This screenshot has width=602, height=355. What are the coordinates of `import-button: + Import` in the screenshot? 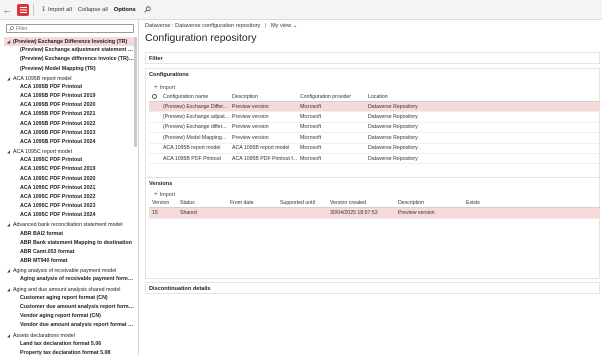 It's located at (164, 87).